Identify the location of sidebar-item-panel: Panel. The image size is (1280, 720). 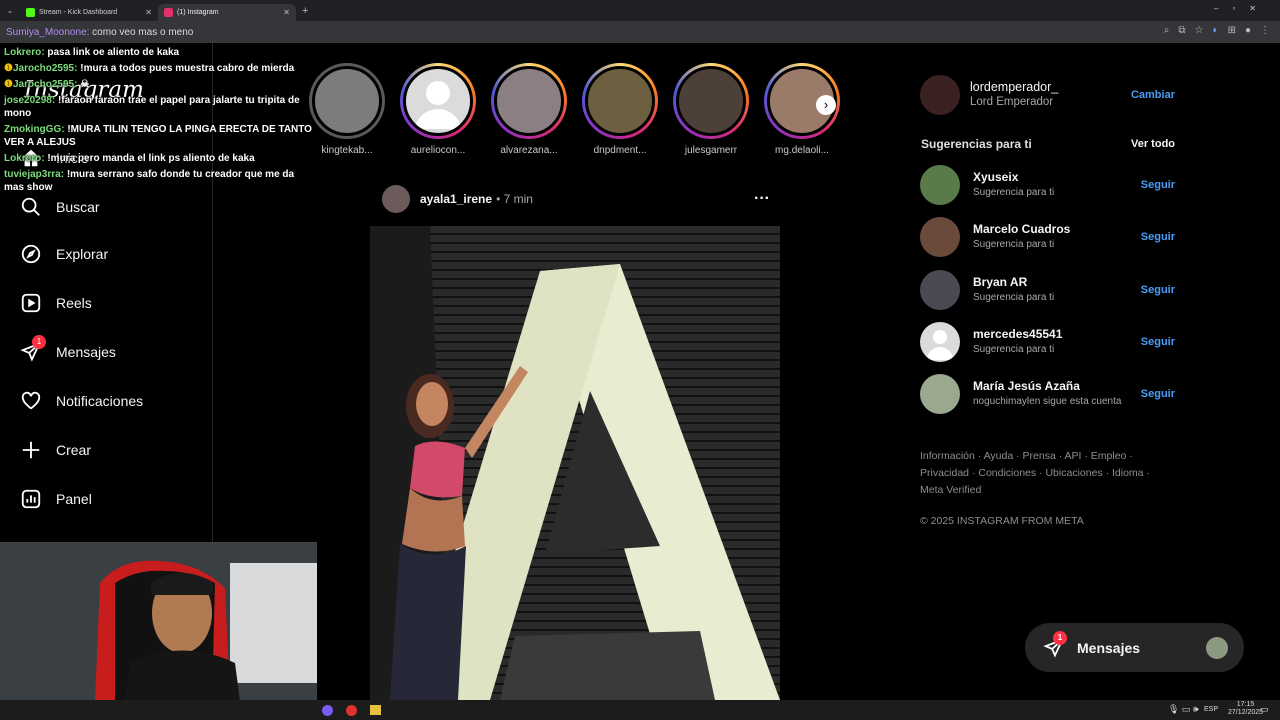
(56, 499).